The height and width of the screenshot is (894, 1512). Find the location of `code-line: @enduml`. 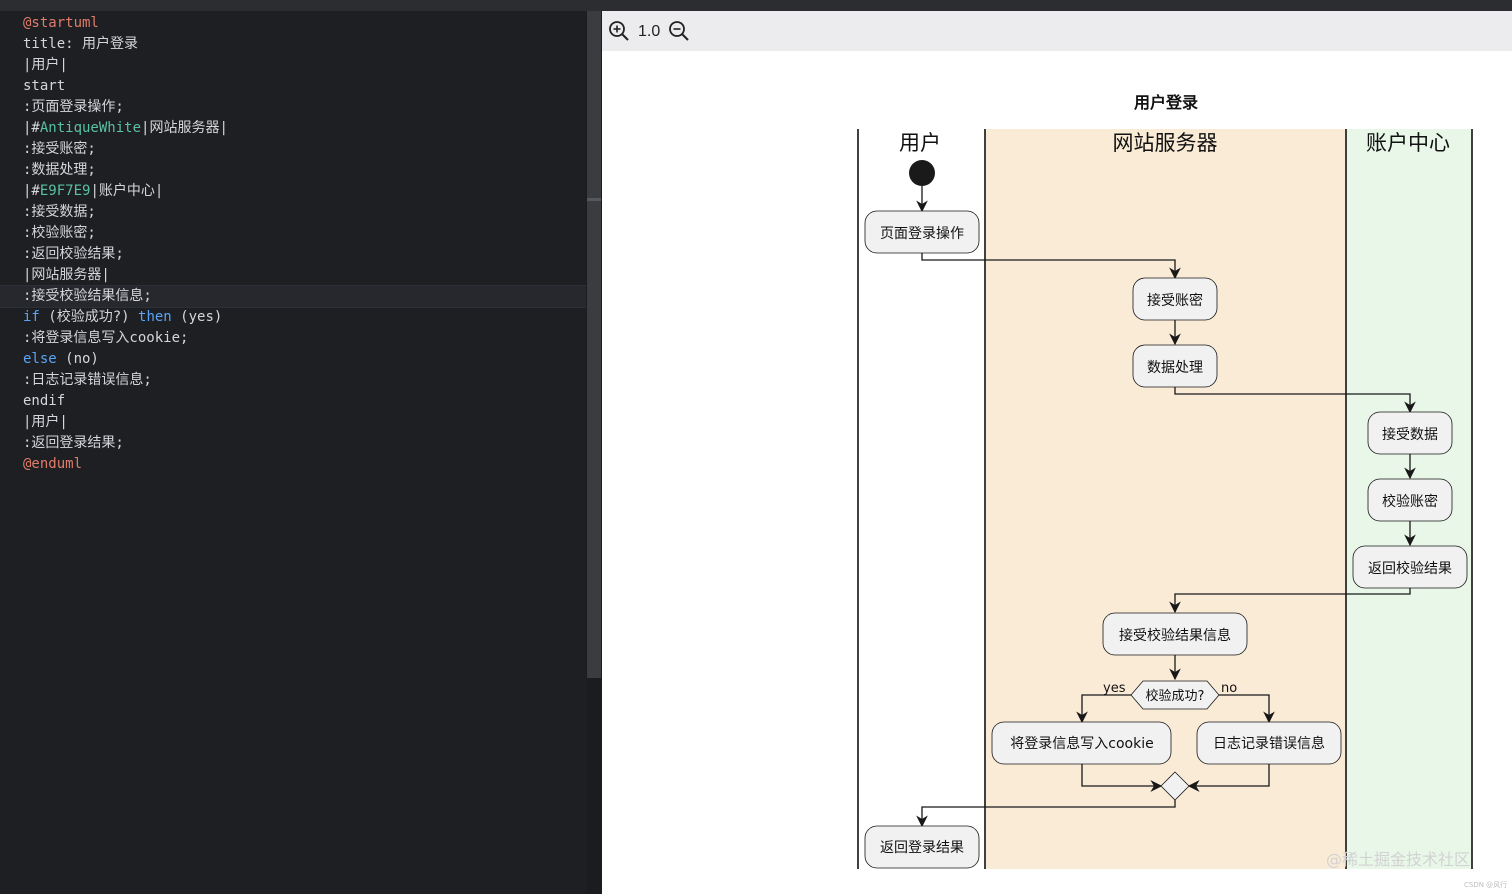

code-line: @enduml is located at coordinates (52, 464).